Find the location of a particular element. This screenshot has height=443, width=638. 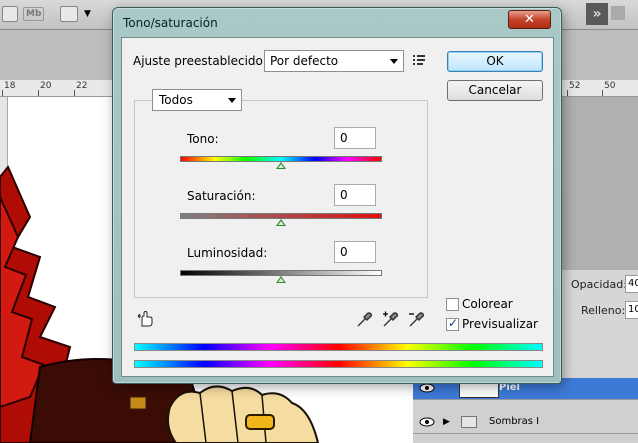

channel-value: Todos is located at coordinates (176, 100).